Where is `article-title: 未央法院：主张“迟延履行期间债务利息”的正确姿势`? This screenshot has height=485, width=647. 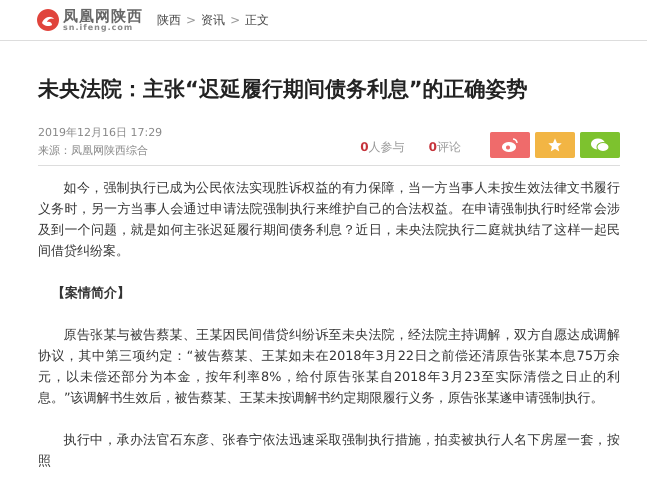 article-title: 未央法院：主张“迟延履行期间债务利息”的正确姿势 is located at coordinates (283, 89).